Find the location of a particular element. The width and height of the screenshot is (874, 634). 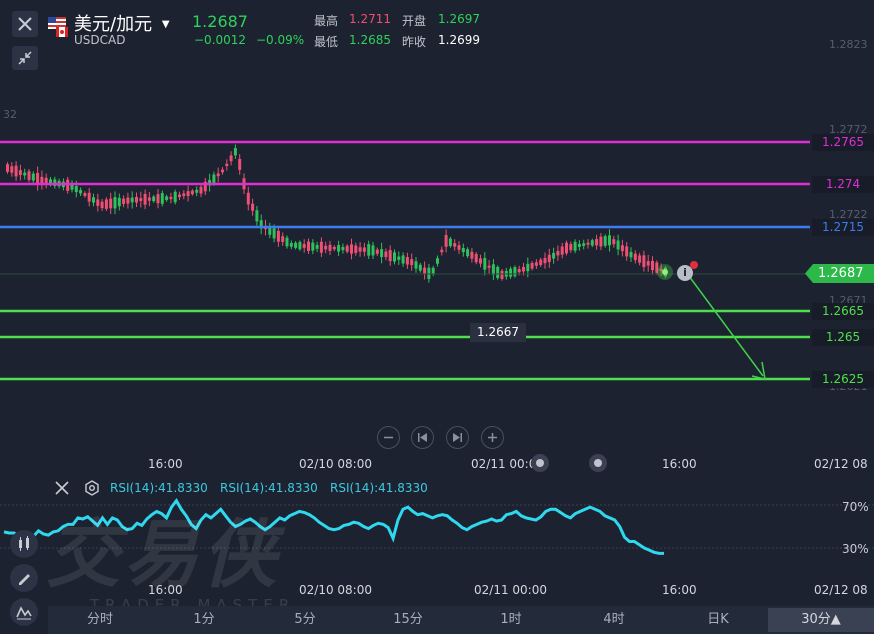

timeframe-tab: 1分 is located at coordinates (204, 620).